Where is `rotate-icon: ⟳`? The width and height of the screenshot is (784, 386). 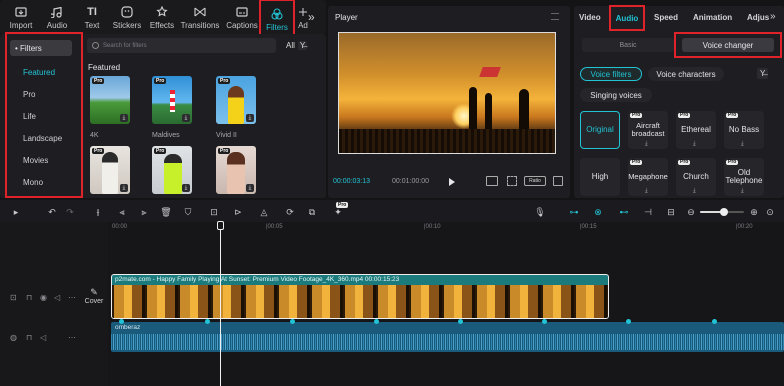
rotate-icon: ⟳ is located at coordinates (290, 212).